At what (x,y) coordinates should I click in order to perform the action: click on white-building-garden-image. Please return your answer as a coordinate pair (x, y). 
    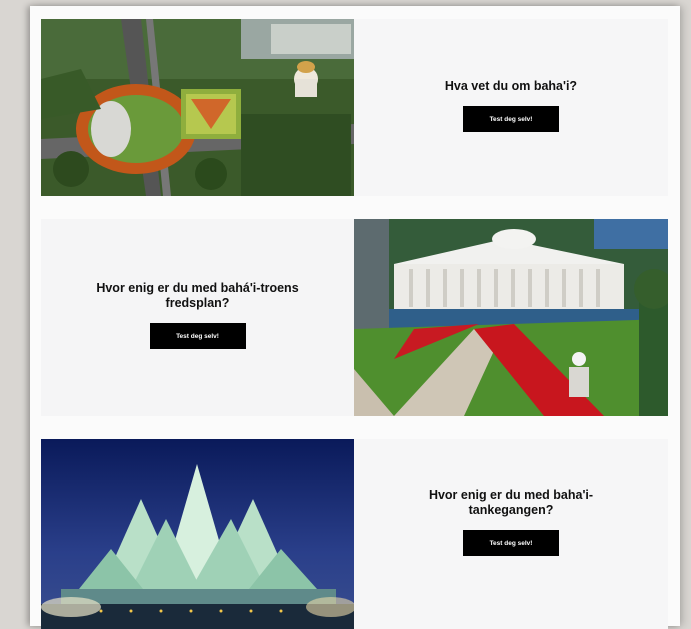
    Looking at the image, I should click on (511, 317).